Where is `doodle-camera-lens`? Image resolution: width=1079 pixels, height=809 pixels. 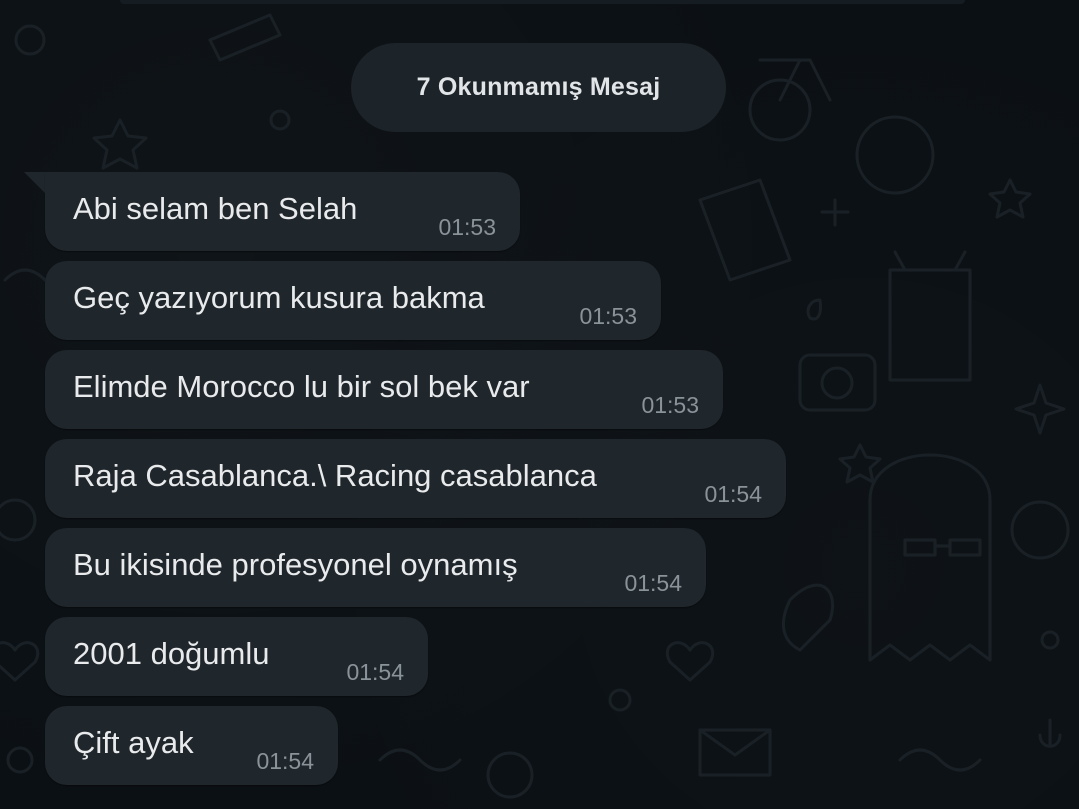
doodle-camera-lens is located at coordinates (837, 383).